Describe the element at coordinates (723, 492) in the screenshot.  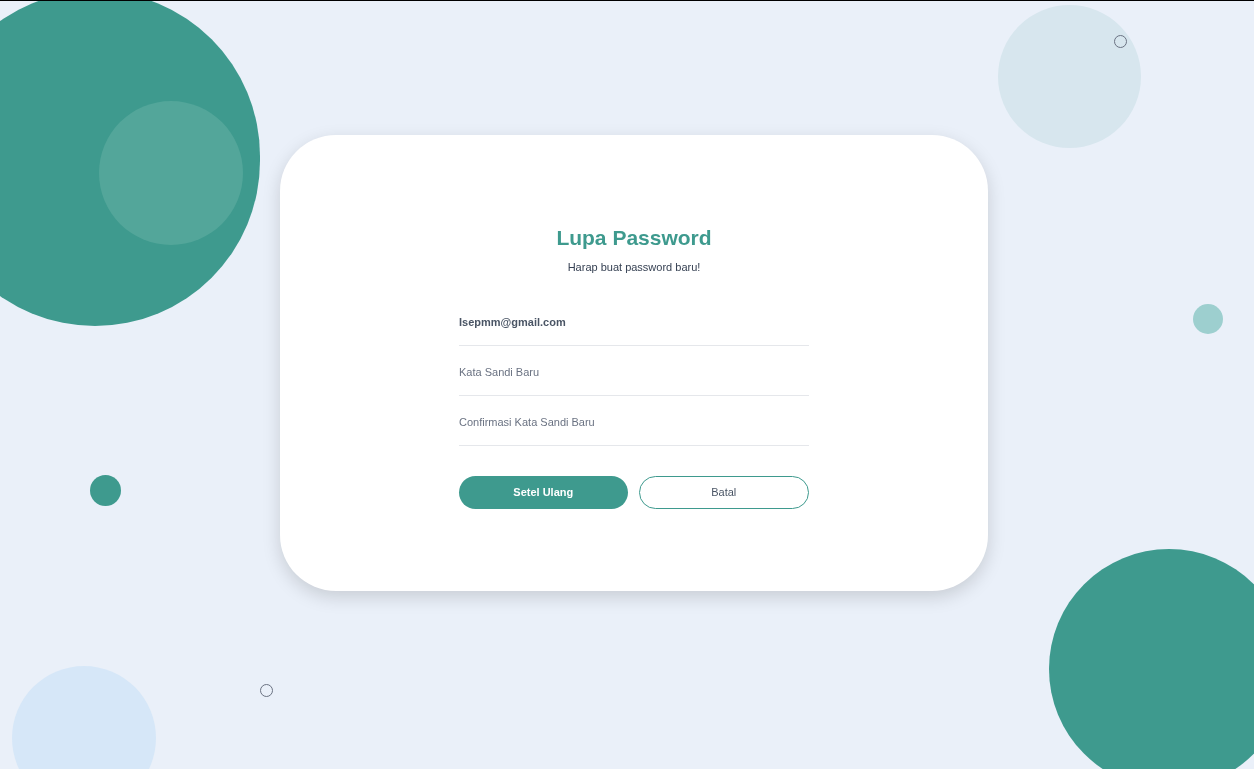
I see `cancel-button: Batal` at that location.